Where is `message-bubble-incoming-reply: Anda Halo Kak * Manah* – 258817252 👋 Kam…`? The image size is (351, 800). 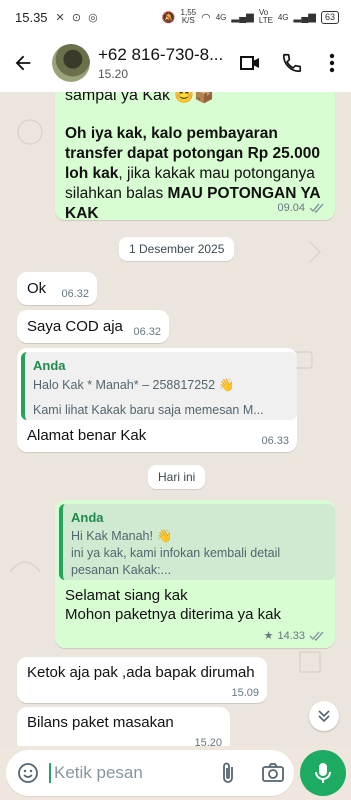
message-bubble-incoming-reply: Anda Halo Kak * Manah* – 258817252 👋 Kam… is located at coordinates (157, 400).